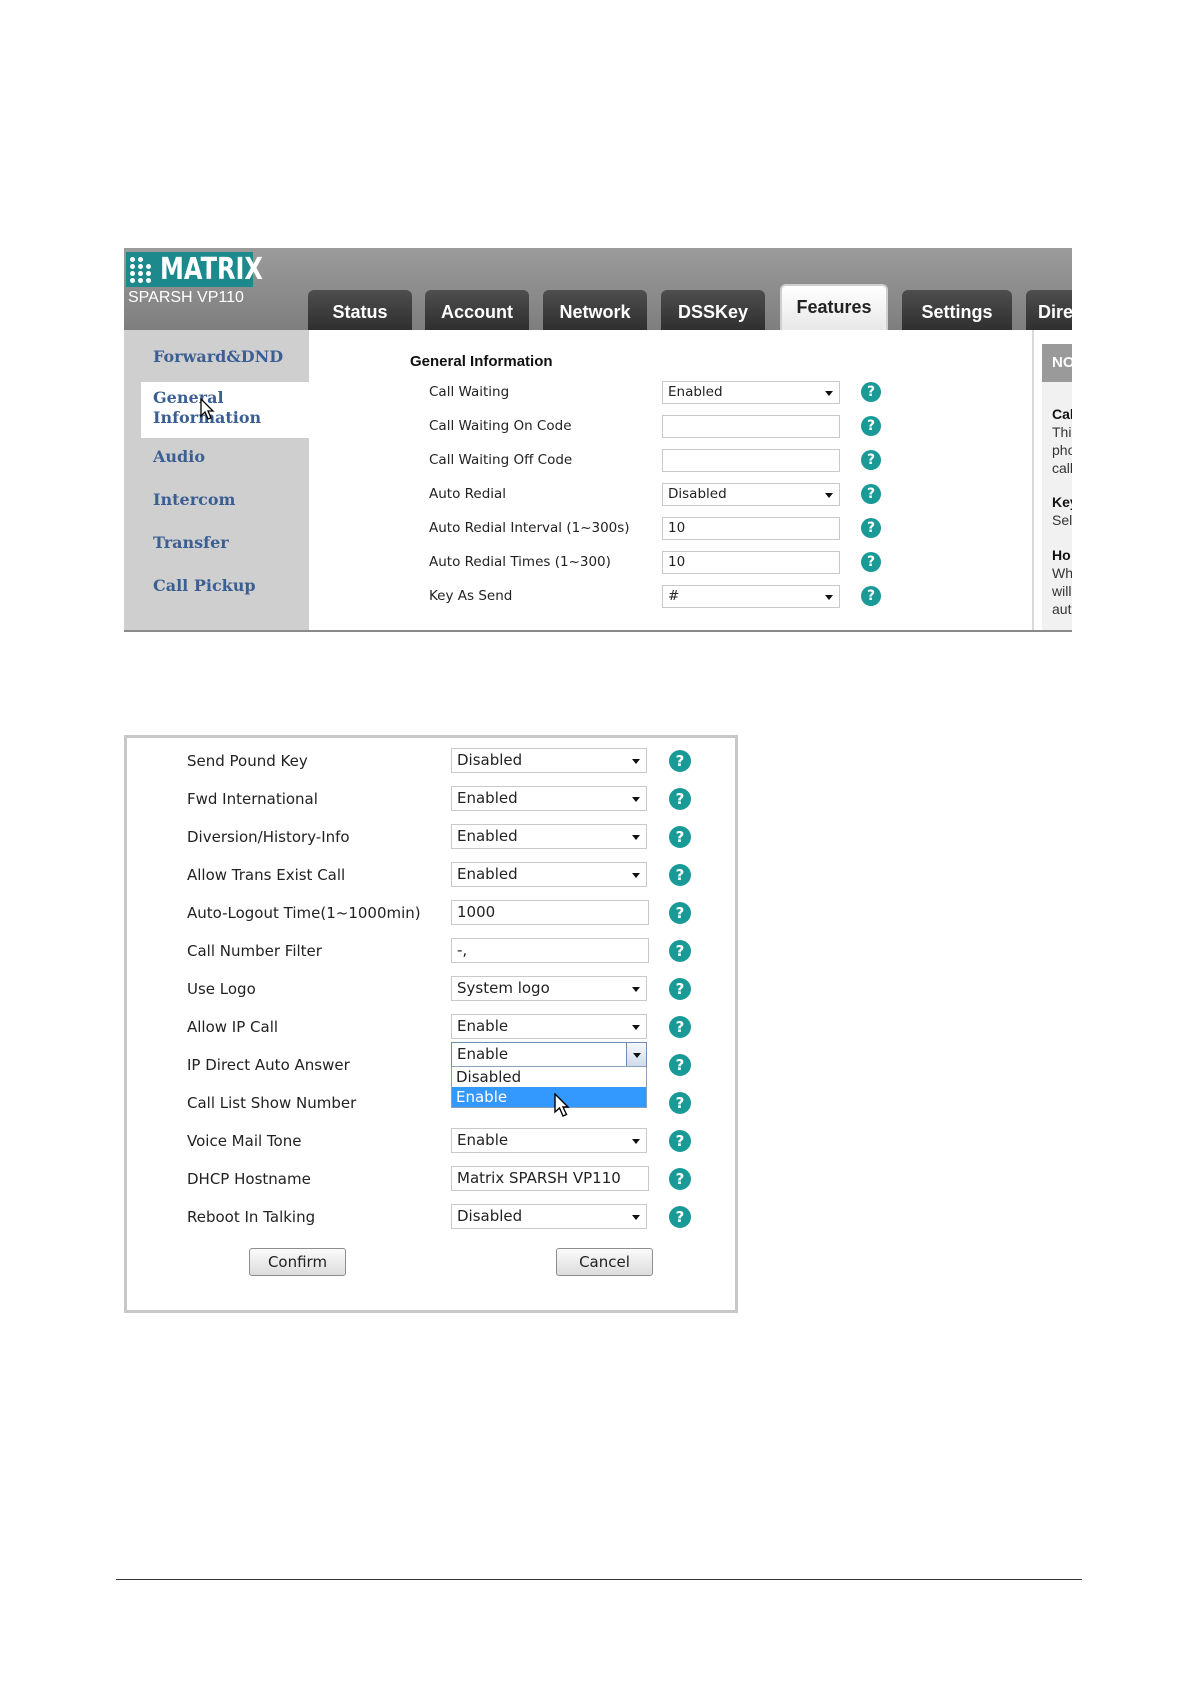 This screenshot has width=1190, height=1684. What do you see at coordinates (595, 310) in the screenshot?
I see `tab-network: Network` at bounding box center [595, 310].